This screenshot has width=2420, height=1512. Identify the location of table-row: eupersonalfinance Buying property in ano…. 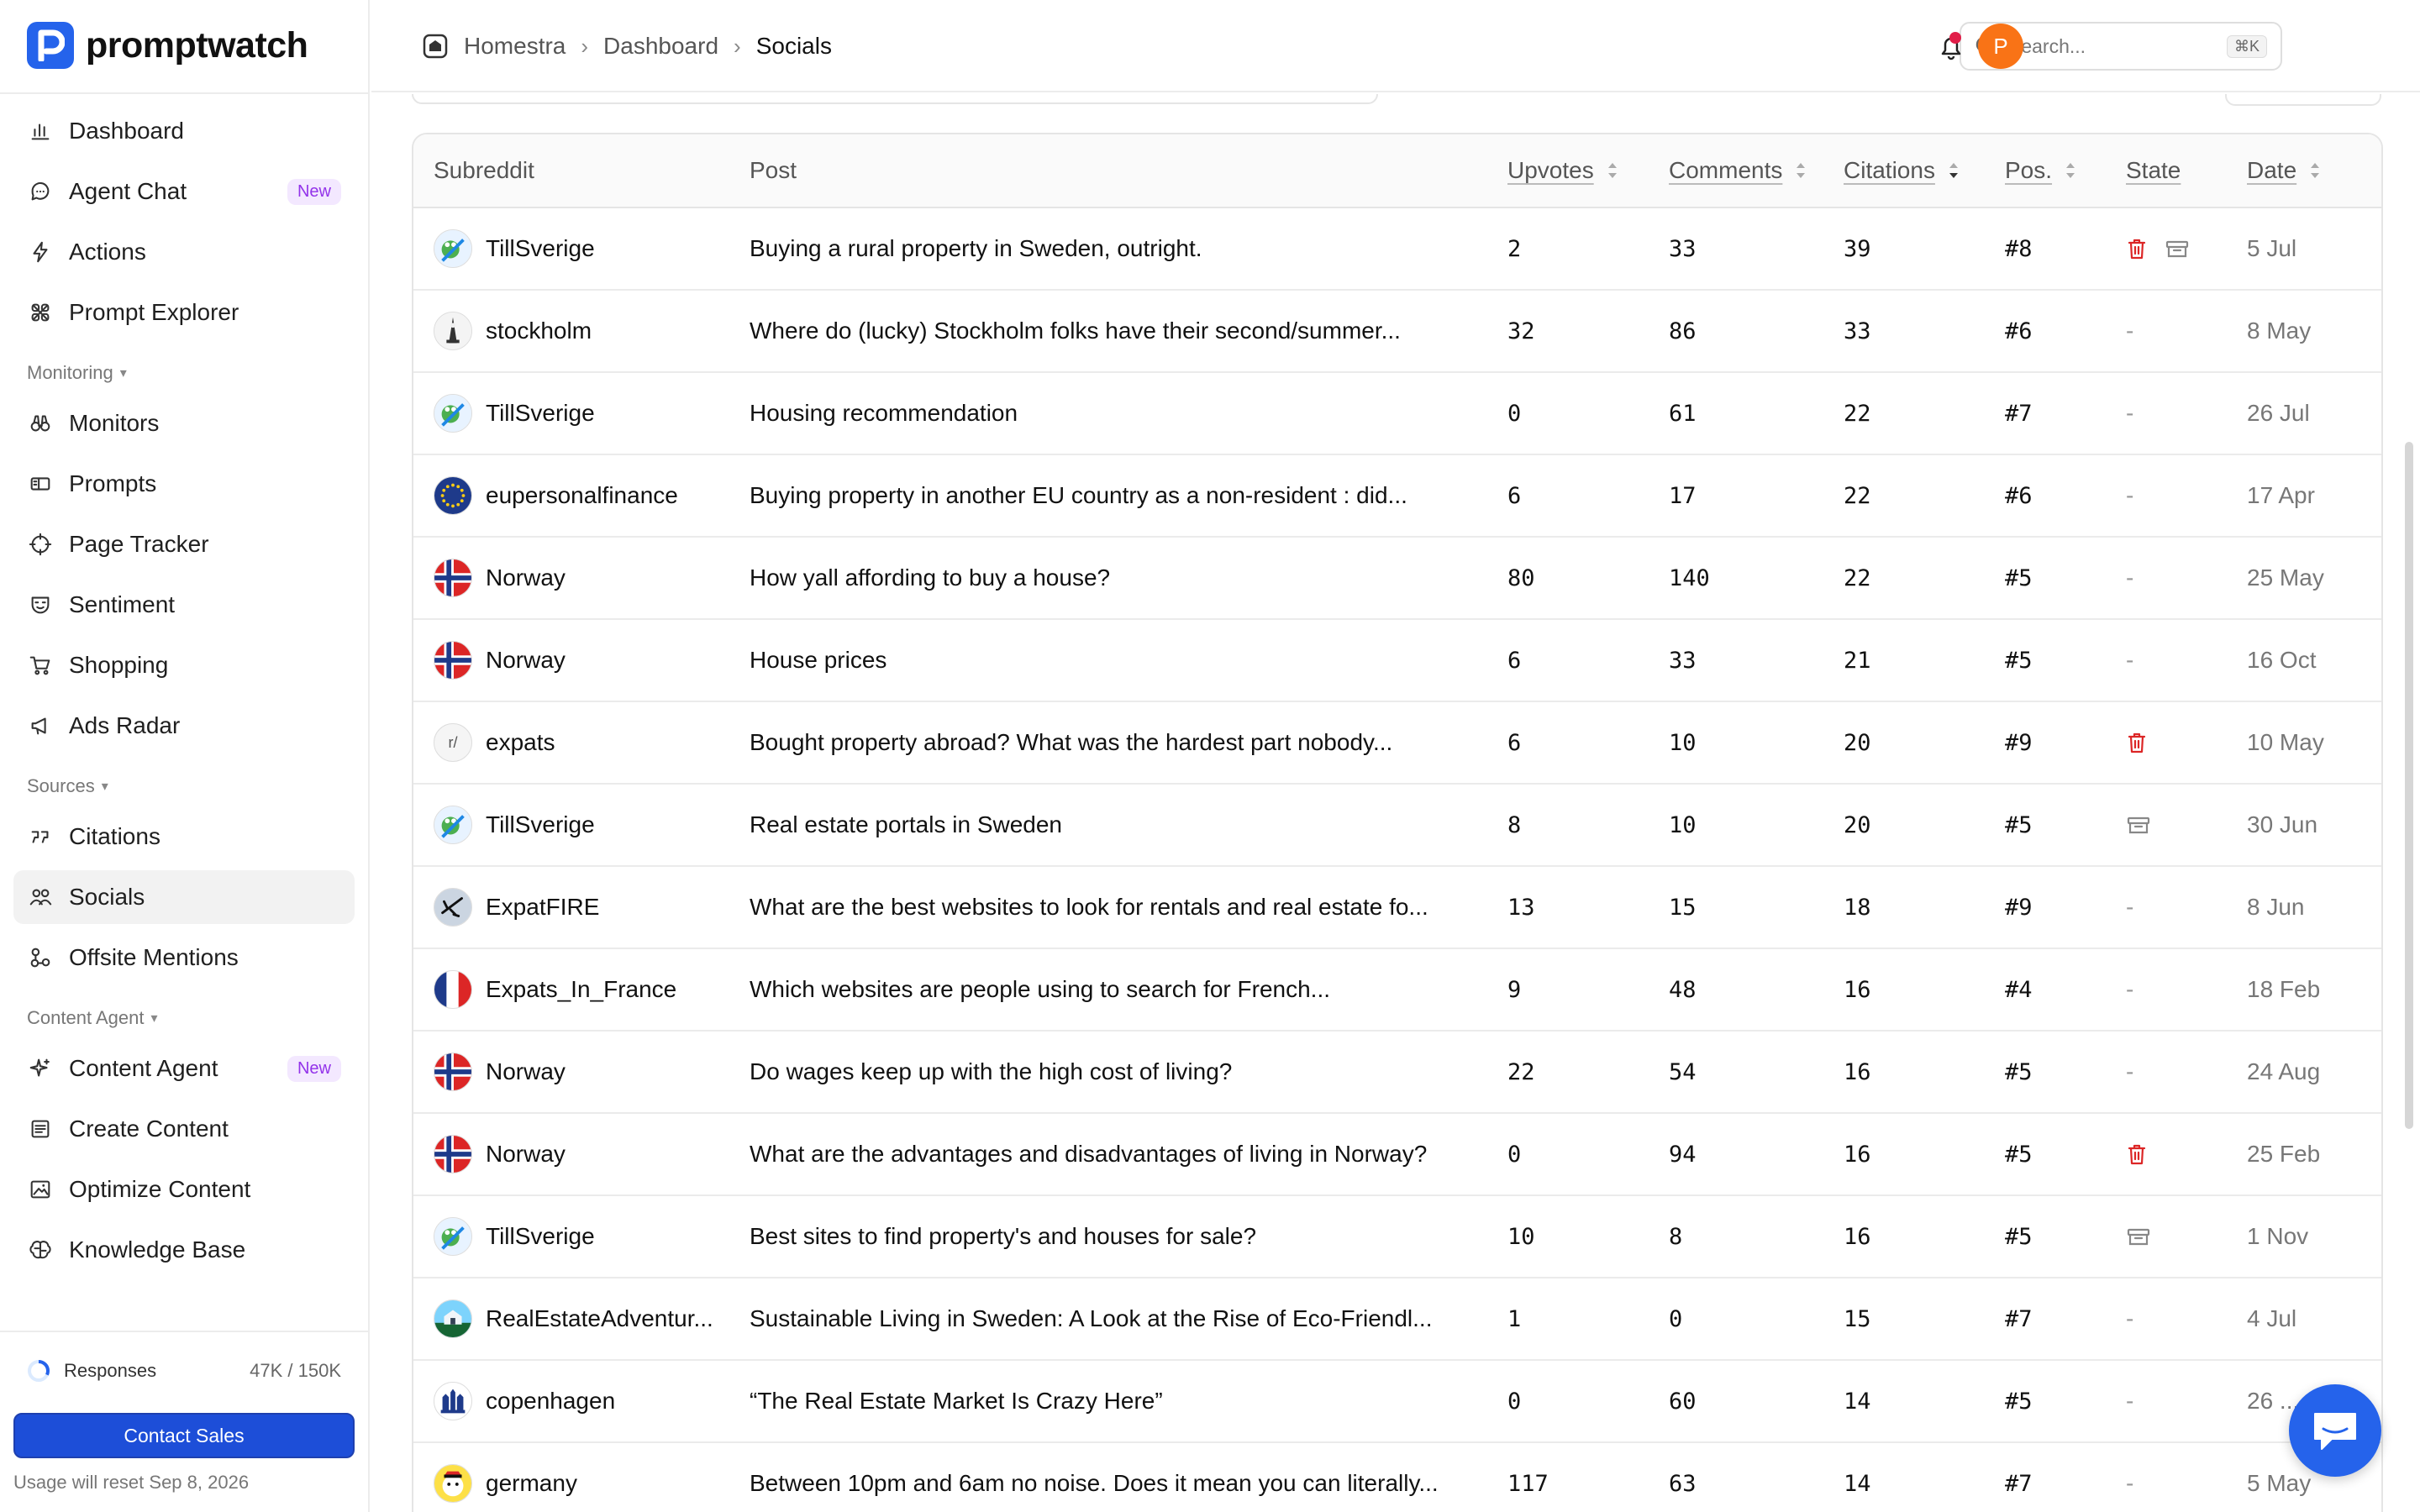
(1397, 496).